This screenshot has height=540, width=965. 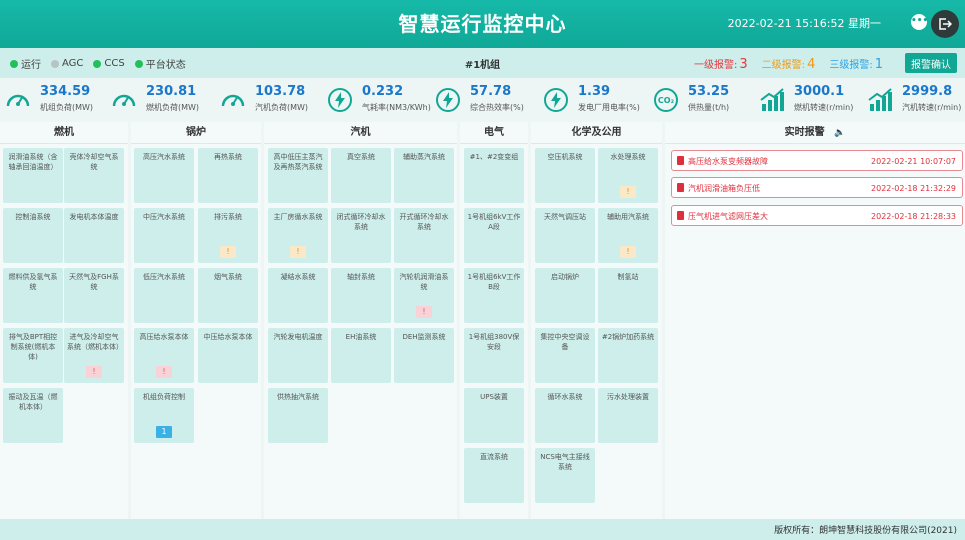 What do you see at coordinates (64, 133) in the screenshot?
I see `column-title: 燃机` at bounding box center [64, 133].